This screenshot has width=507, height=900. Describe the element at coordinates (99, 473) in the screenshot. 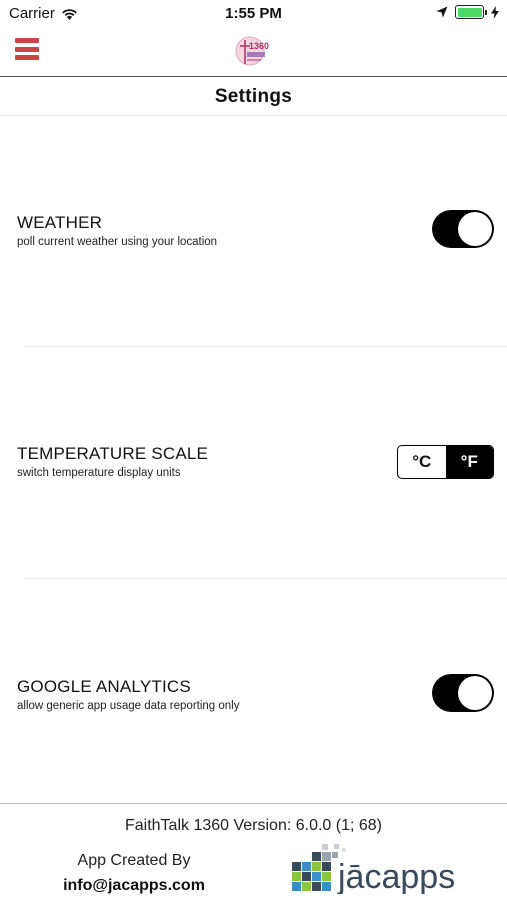

I see `temperature-subtitle: switch temperature display units` at that location.